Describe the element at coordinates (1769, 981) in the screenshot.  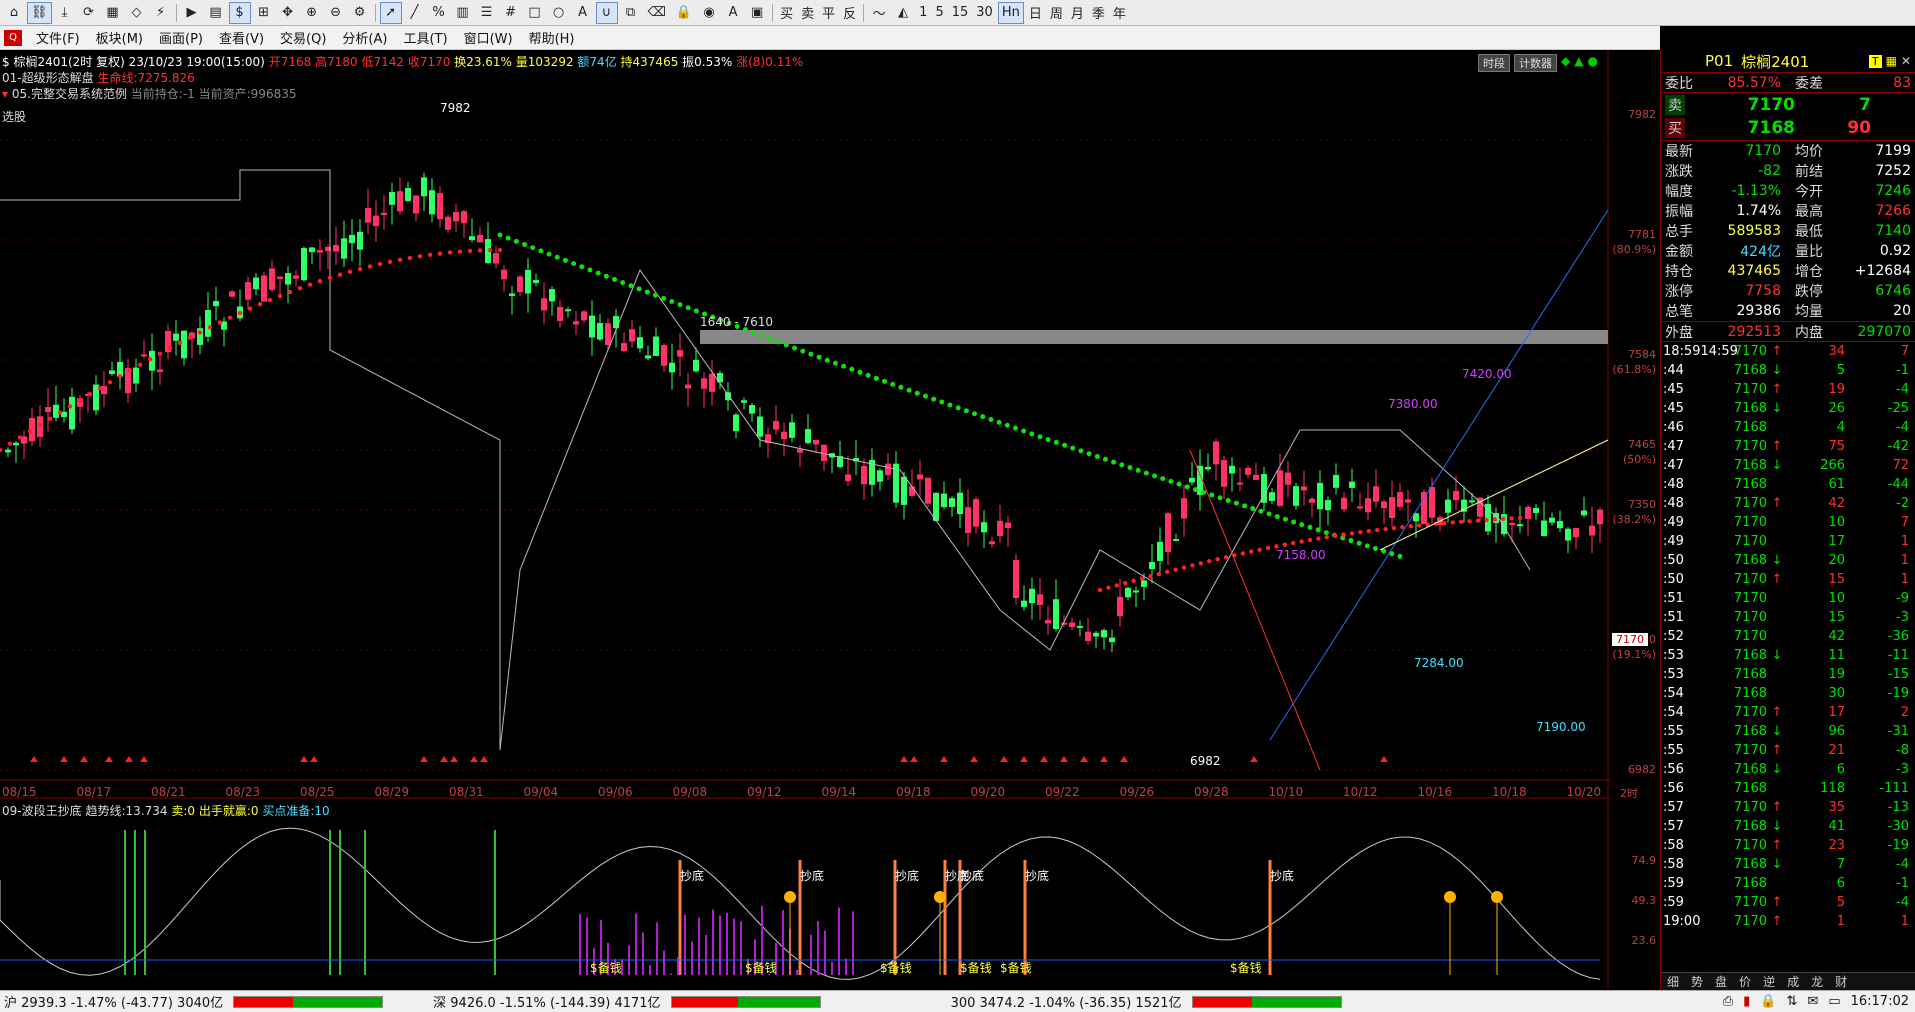
I see `panel-tab: 逆` at that location.